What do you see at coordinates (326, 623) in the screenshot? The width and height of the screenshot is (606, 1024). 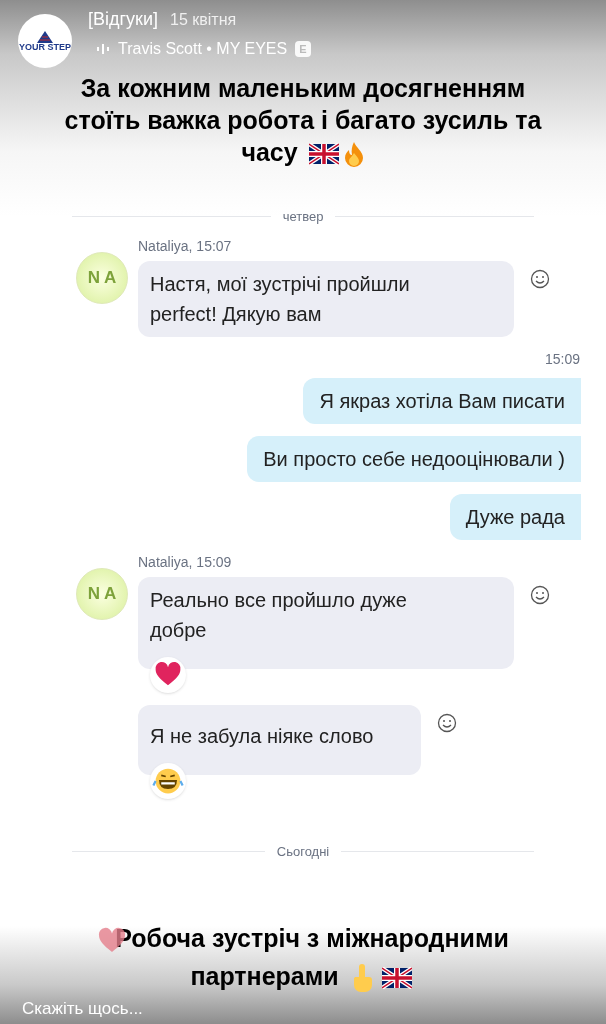 I see `message-bubble: Реально все пройшло дуже добре` at bounding box center [326, 623].